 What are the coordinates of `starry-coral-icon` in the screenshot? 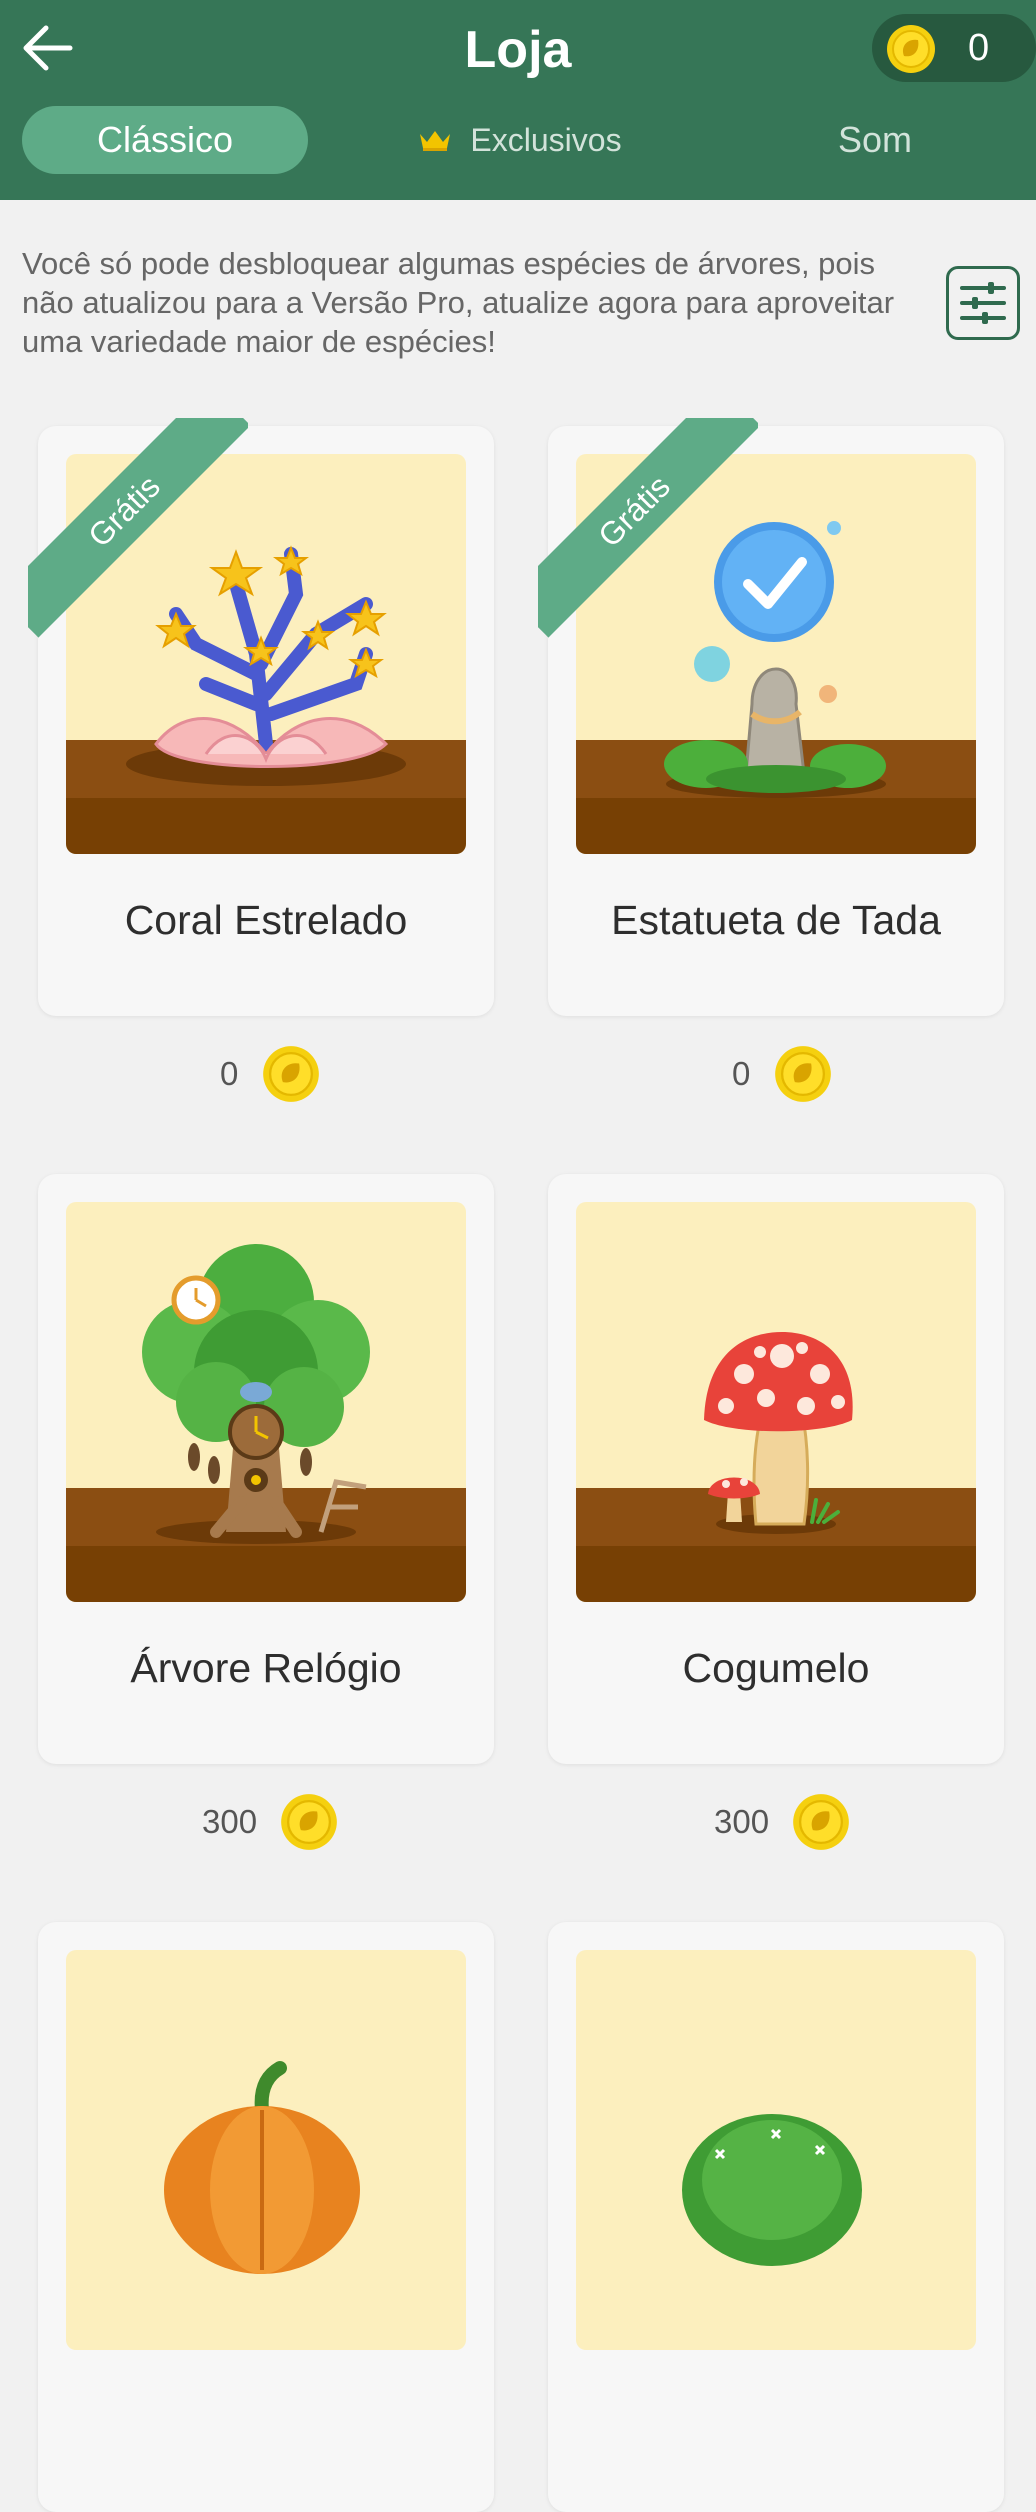 It's located at (266, 665).